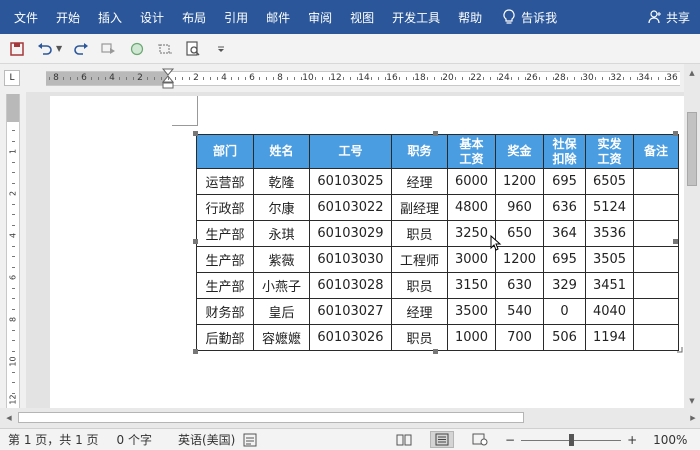 The image size is (700, 450). What do you see at coordinates (519, 181) in the screenshot?
I see `table-cell: 1200` at bounding box center [519, 181].